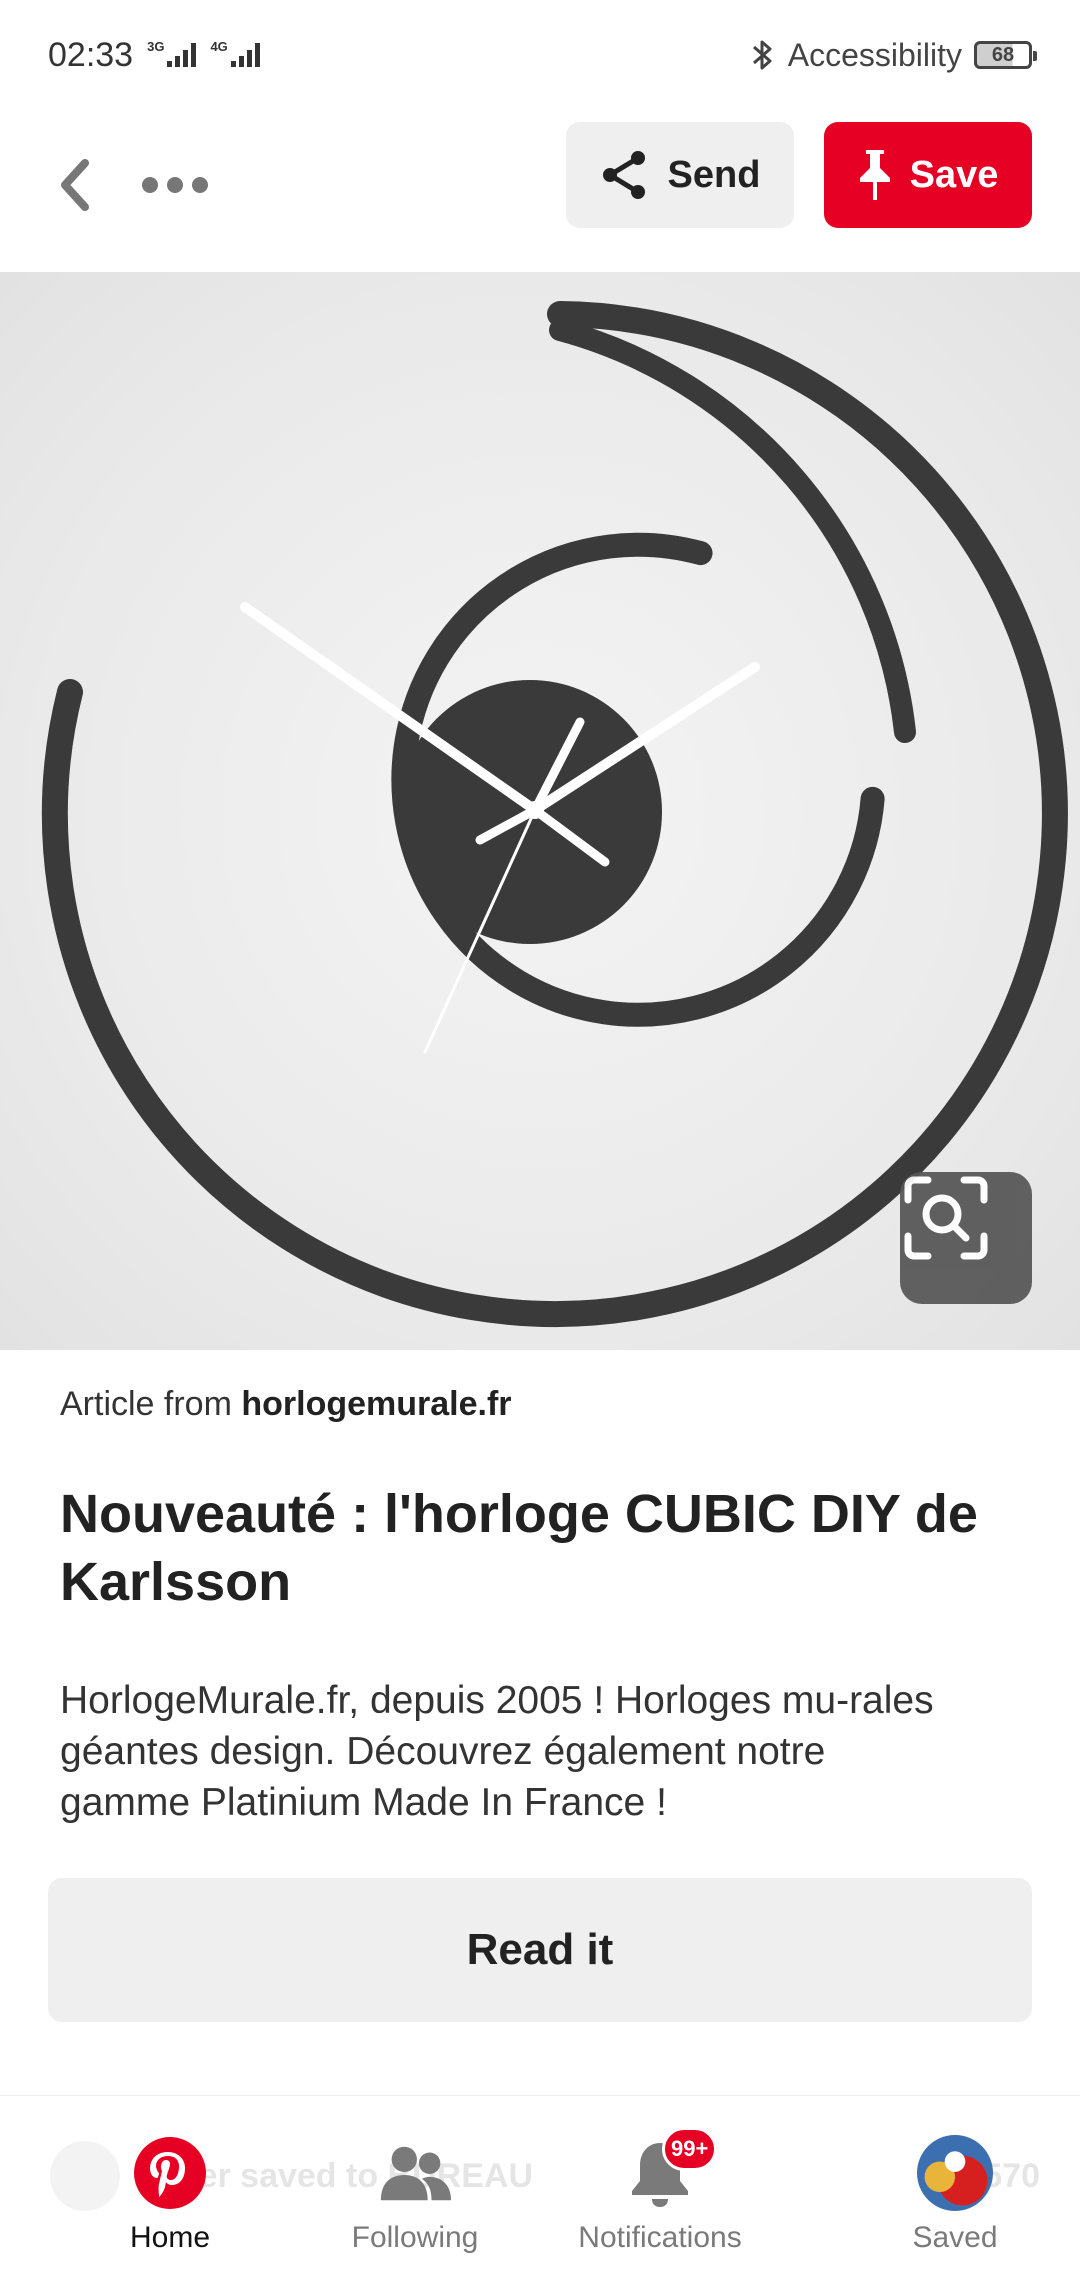  What do you see at coordinates (156, 46) in the screenshot?
I see `network-type-3g: 3G` at bounding box center [156, 46].